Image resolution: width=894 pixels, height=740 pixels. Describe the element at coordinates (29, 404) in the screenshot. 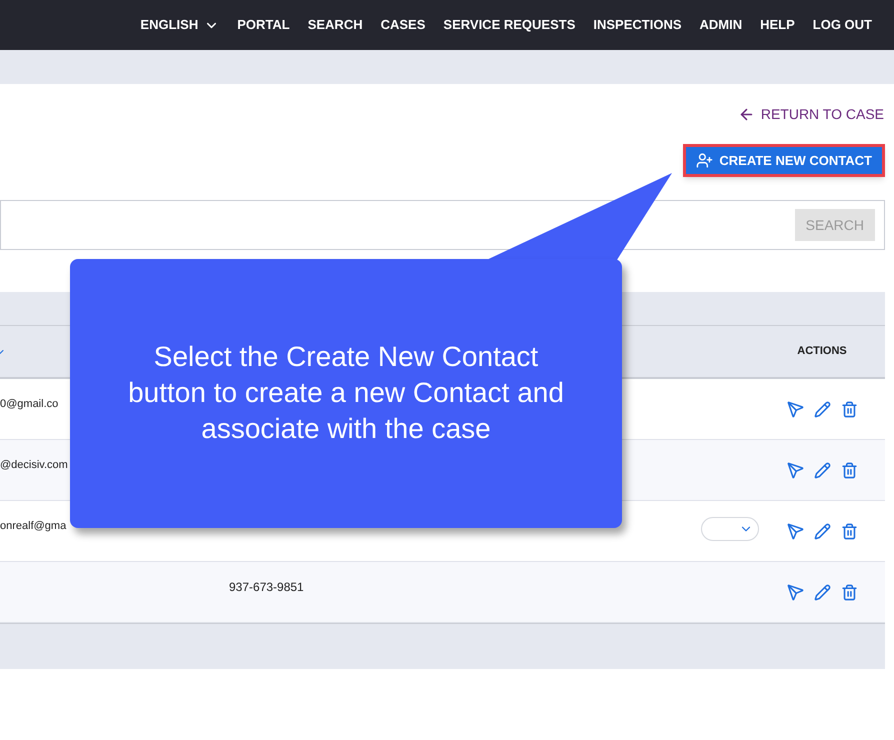

I see `email-cell: 0@gmail.co` at that location.